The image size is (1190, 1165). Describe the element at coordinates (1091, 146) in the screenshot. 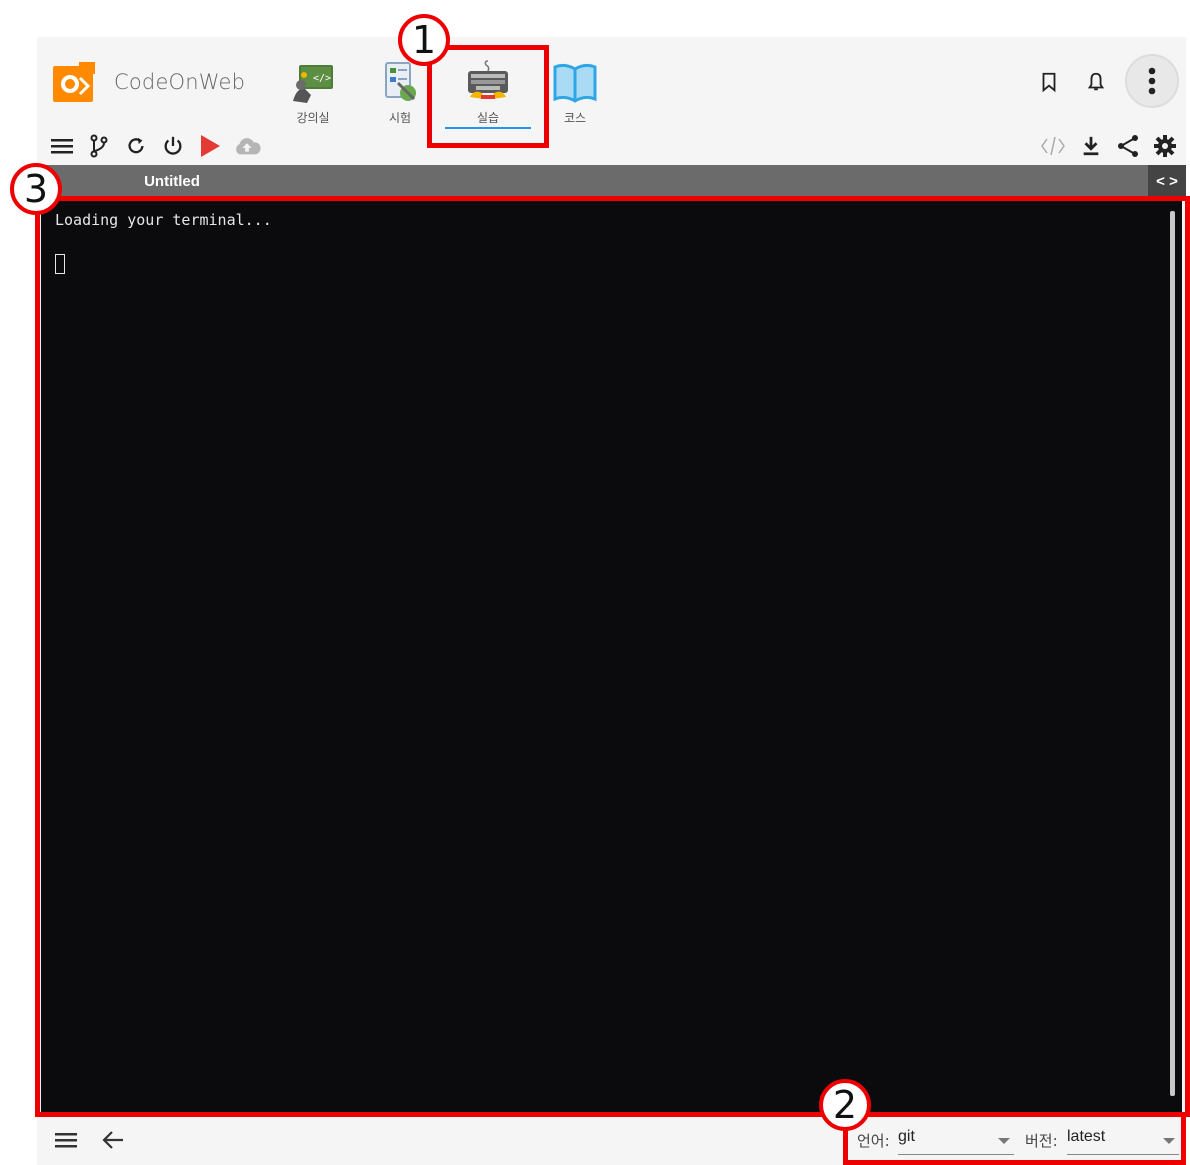

I see `download-icon` at that location.